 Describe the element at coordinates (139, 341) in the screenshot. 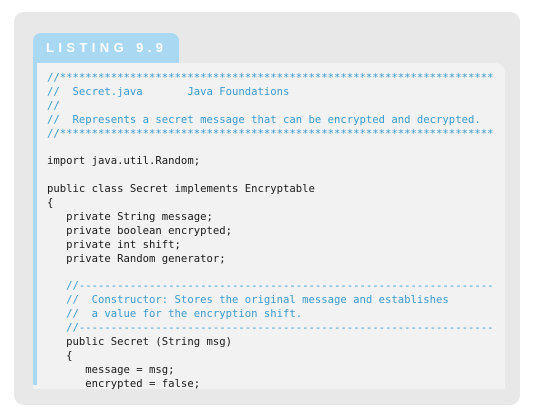

I see `code-line: public Secret (String msg)` at that location.